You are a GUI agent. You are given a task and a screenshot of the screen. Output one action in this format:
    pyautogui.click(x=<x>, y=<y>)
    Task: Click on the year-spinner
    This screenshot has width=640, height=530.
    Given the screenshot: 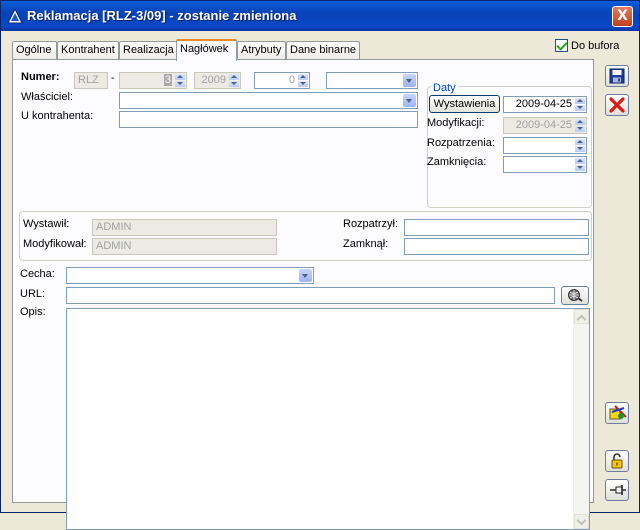 What is the action you would take?
    pyautogui.click(x=234, y=80)
    